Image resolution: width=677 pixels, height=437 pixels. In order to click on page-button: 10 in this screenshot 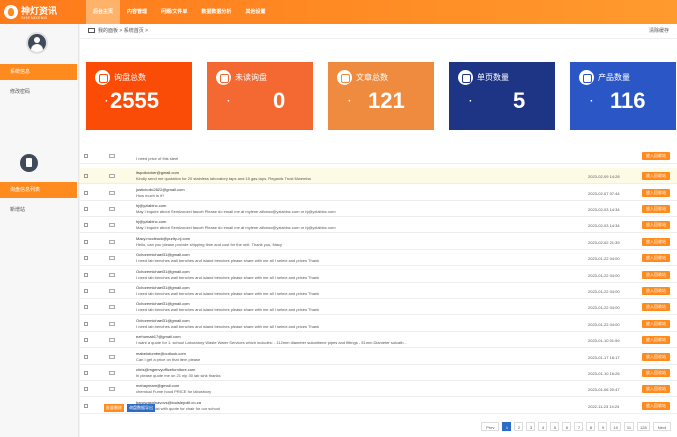, I will do `click(615, 426)`.